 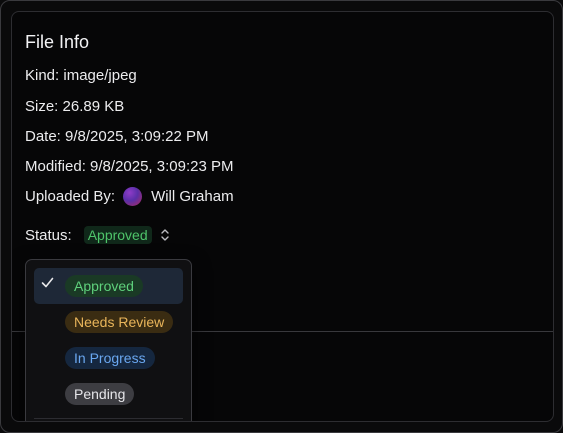 I want to click on status-option-pending: Pending, so click(x=108, y=394).